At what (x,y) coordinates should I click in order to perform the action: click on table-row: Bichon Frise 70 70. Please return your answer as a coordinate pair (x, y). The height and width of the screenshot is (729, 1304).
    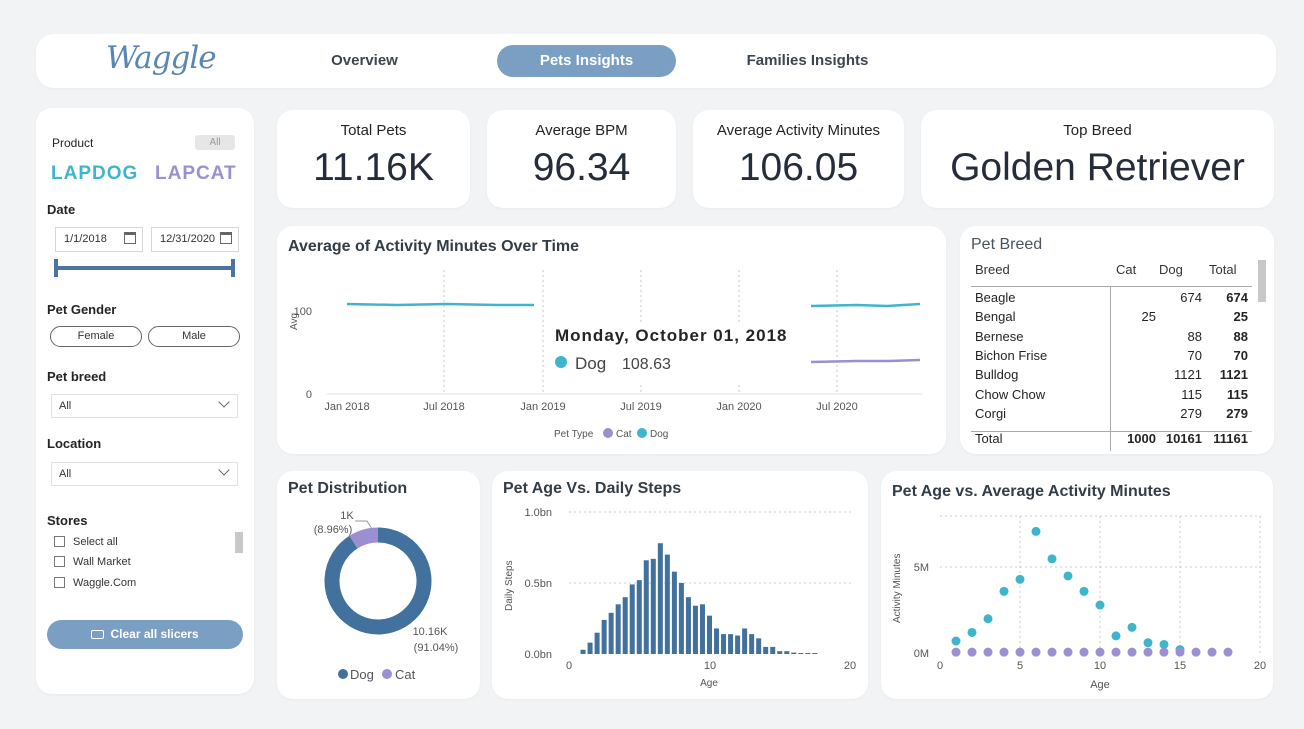
    Looking at the image, I should click on (1116, 357).